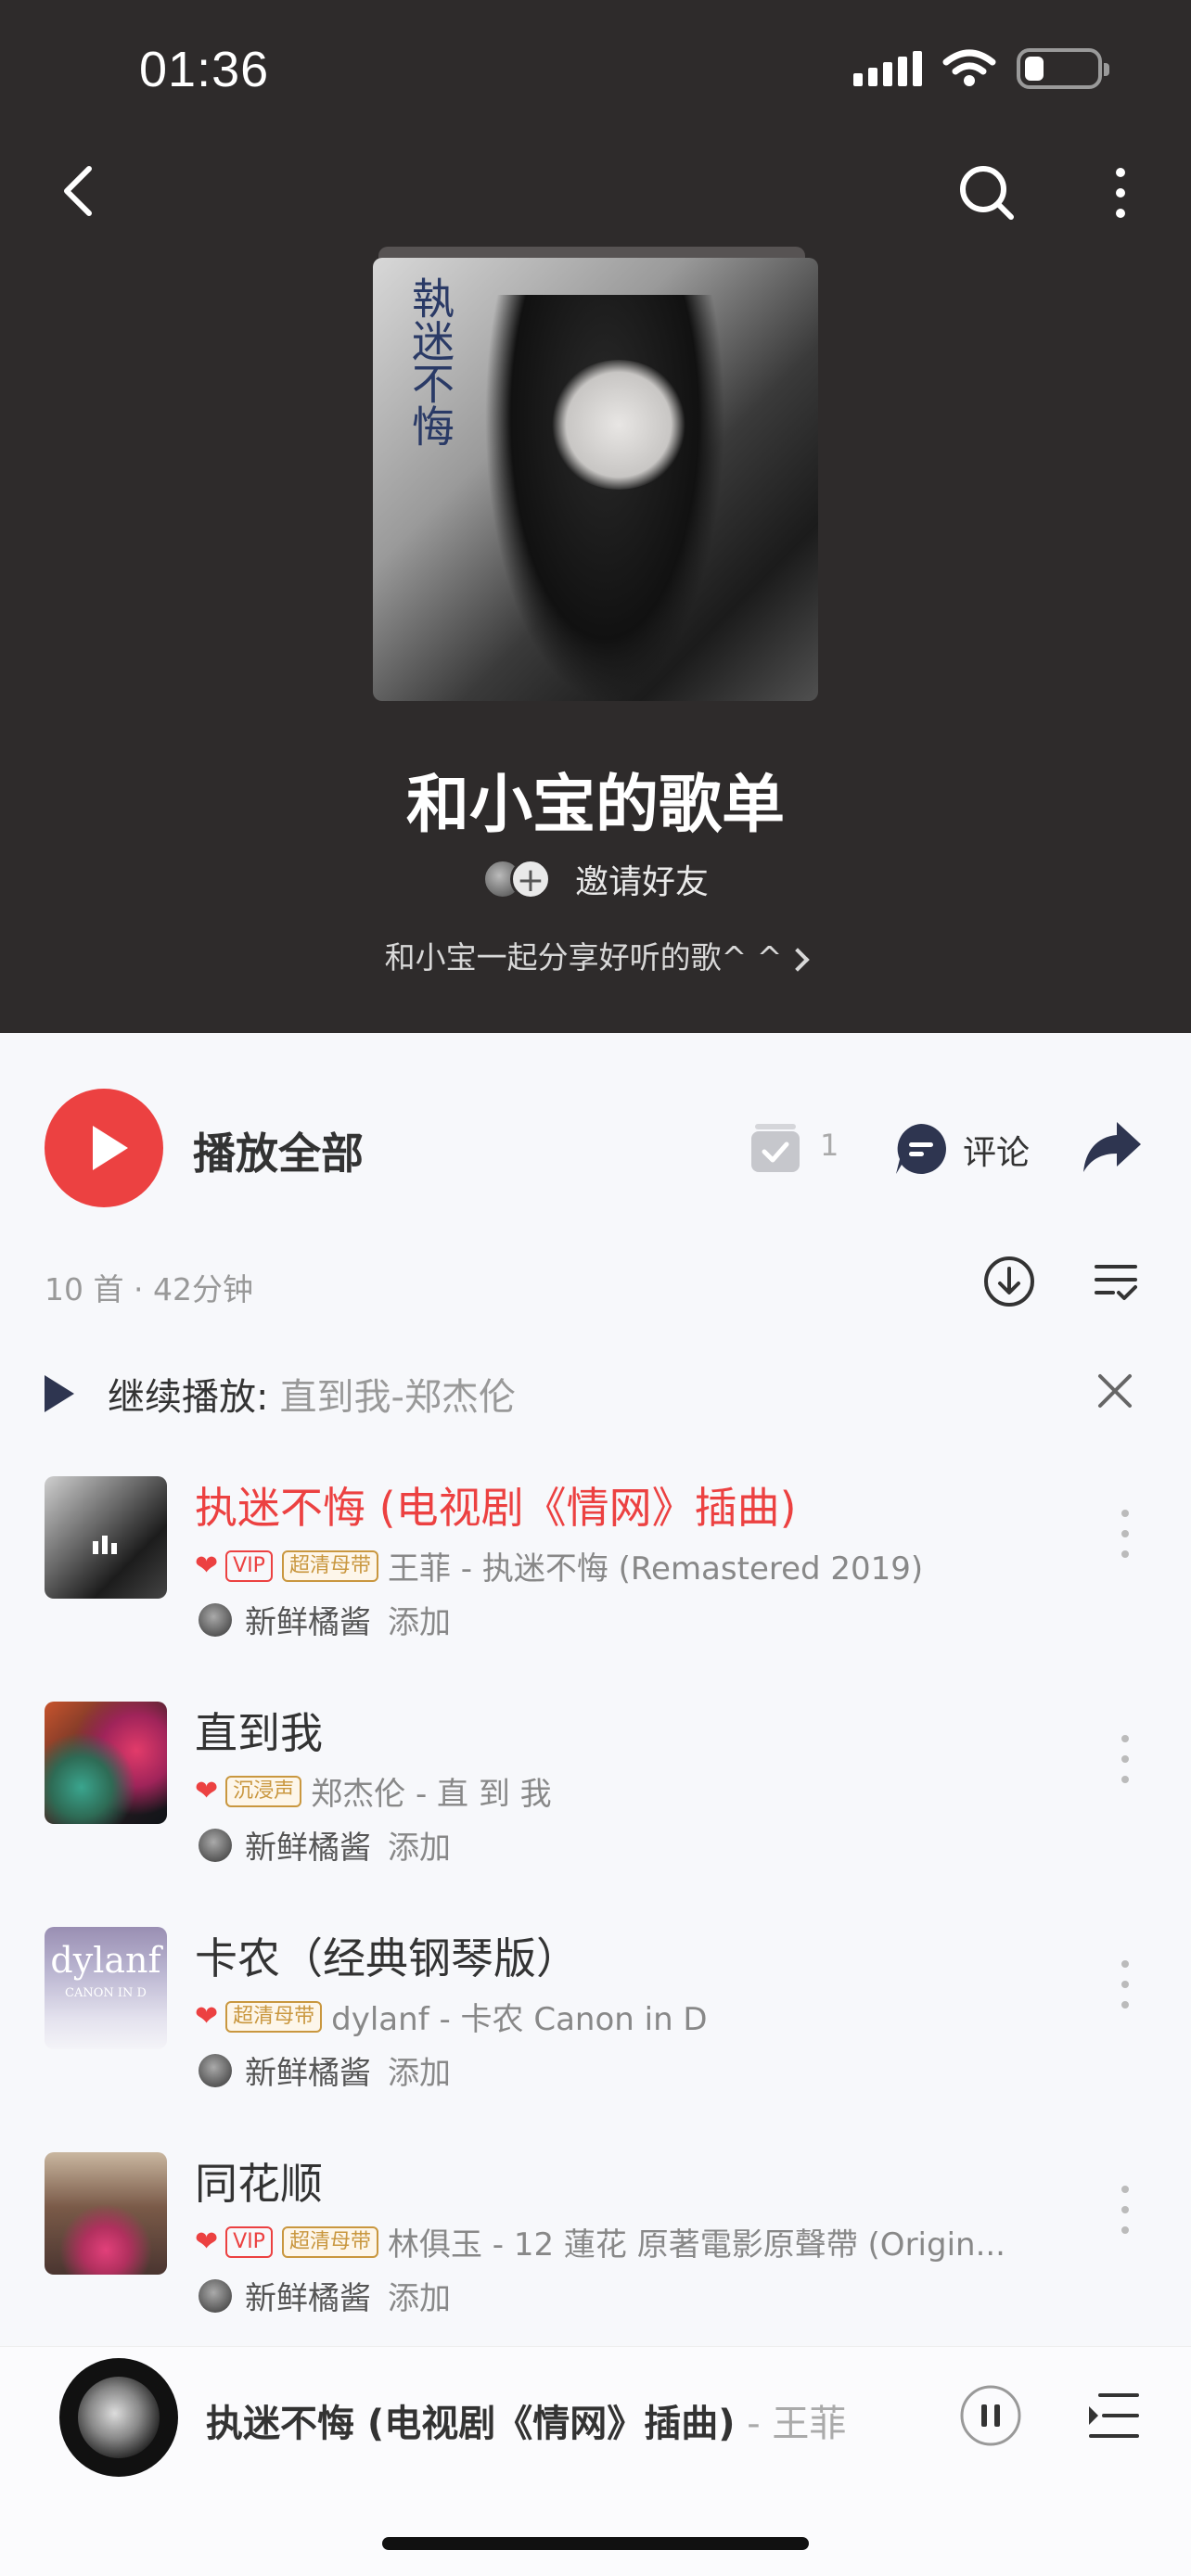 The height and width of the screenshot is (2576, 1191). What do you see at coordinates (387, 1958) in the screenshot?
I see `song-title: 卡农（经典钢琴版）` at bounding box center [387, 1958].